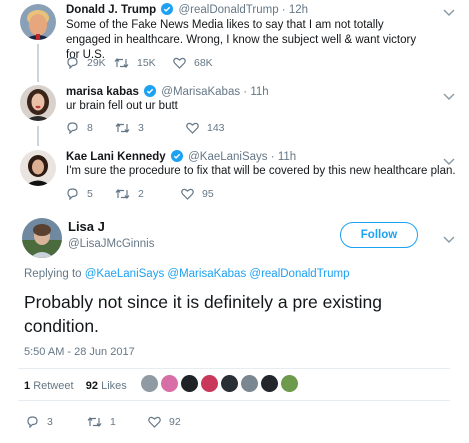 This screenshot has height=443, width=469. I want to click on reply-count: 5, so click(90, 194).